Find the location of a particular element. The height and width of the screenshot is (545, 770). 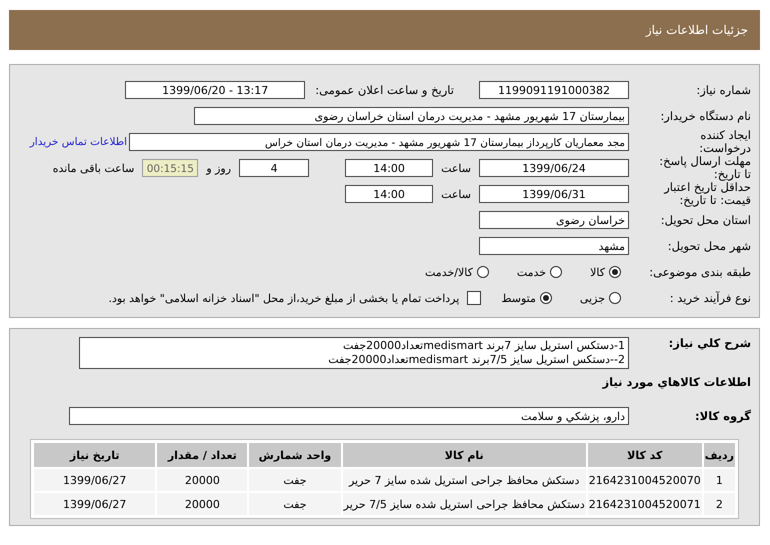

description-line: 1-دستکس استریل سایز 7برند medismartتعداد20000جفت is located at coordinates (483, 346).